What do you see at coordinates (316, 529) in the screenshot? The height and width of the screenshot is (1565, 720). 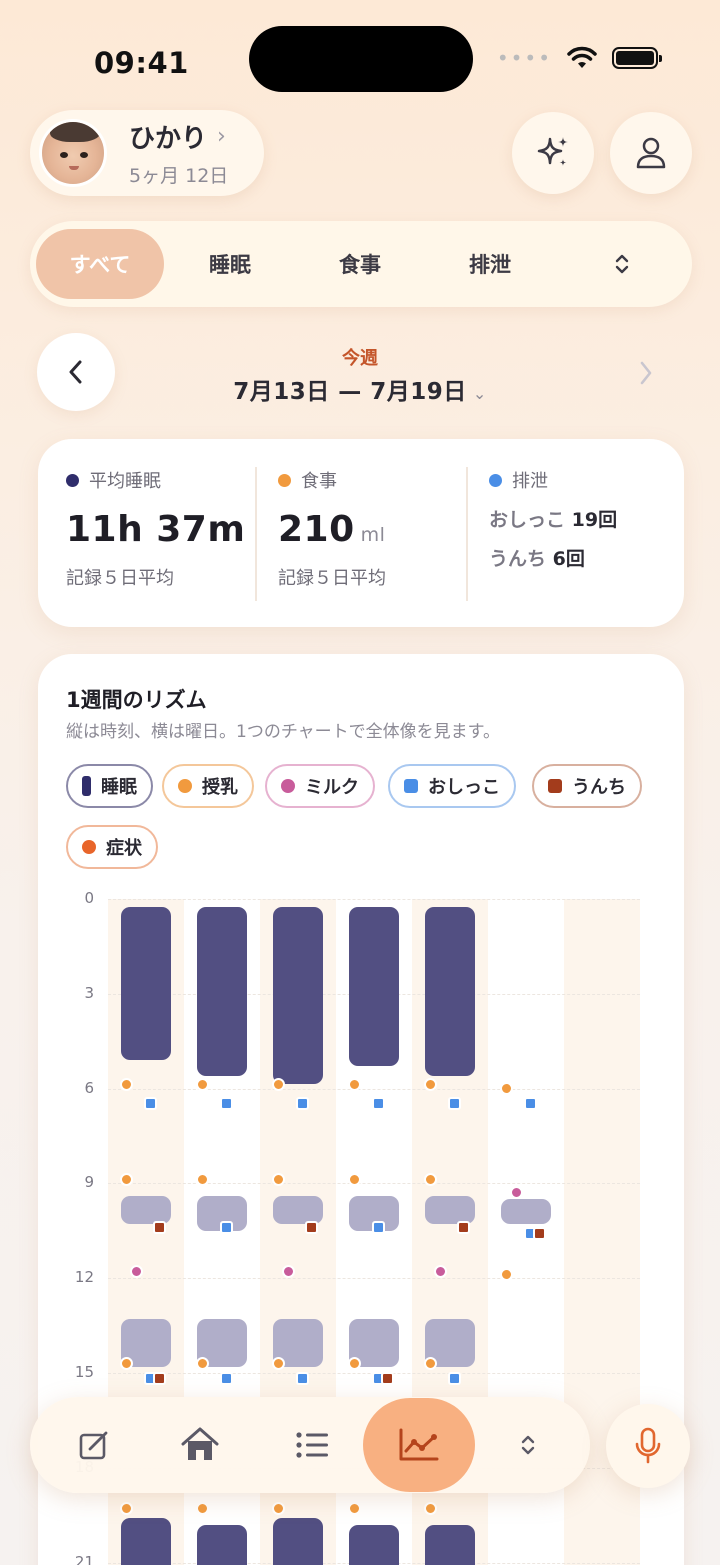 I see `summary-meal-value: 210` at bounding box center [316, 529].